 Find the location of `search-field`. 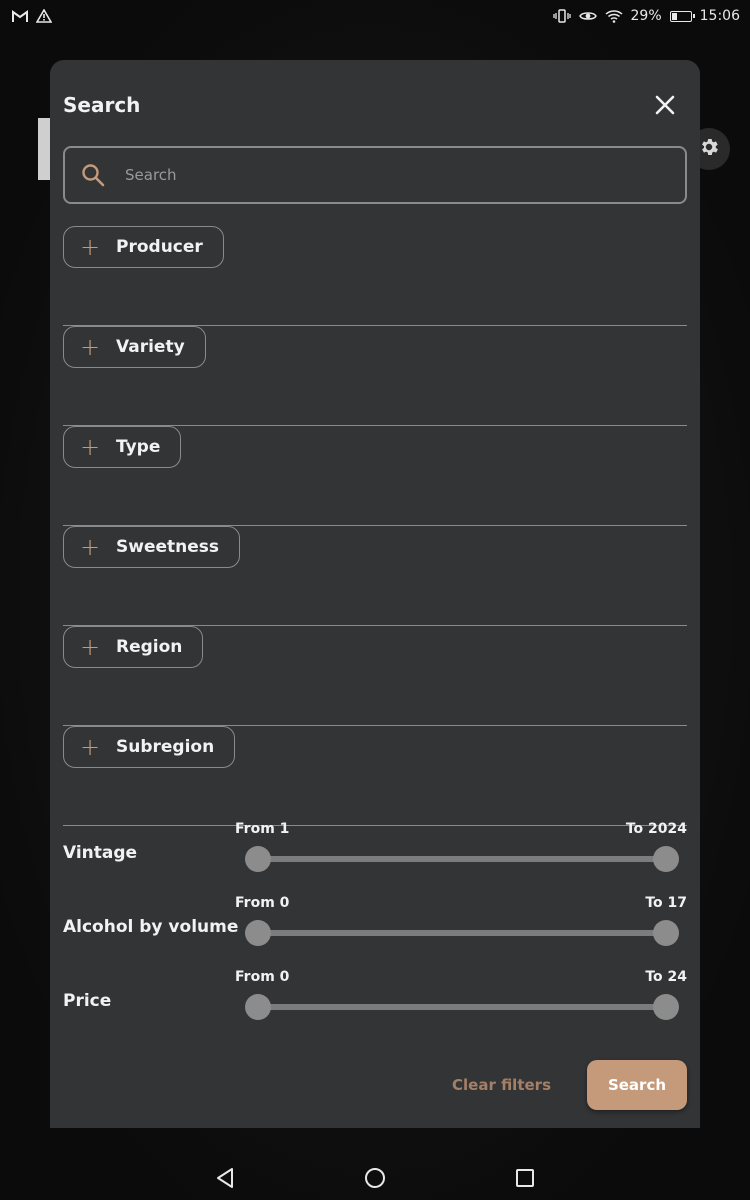

search-field is located at coordinates (375, 175).